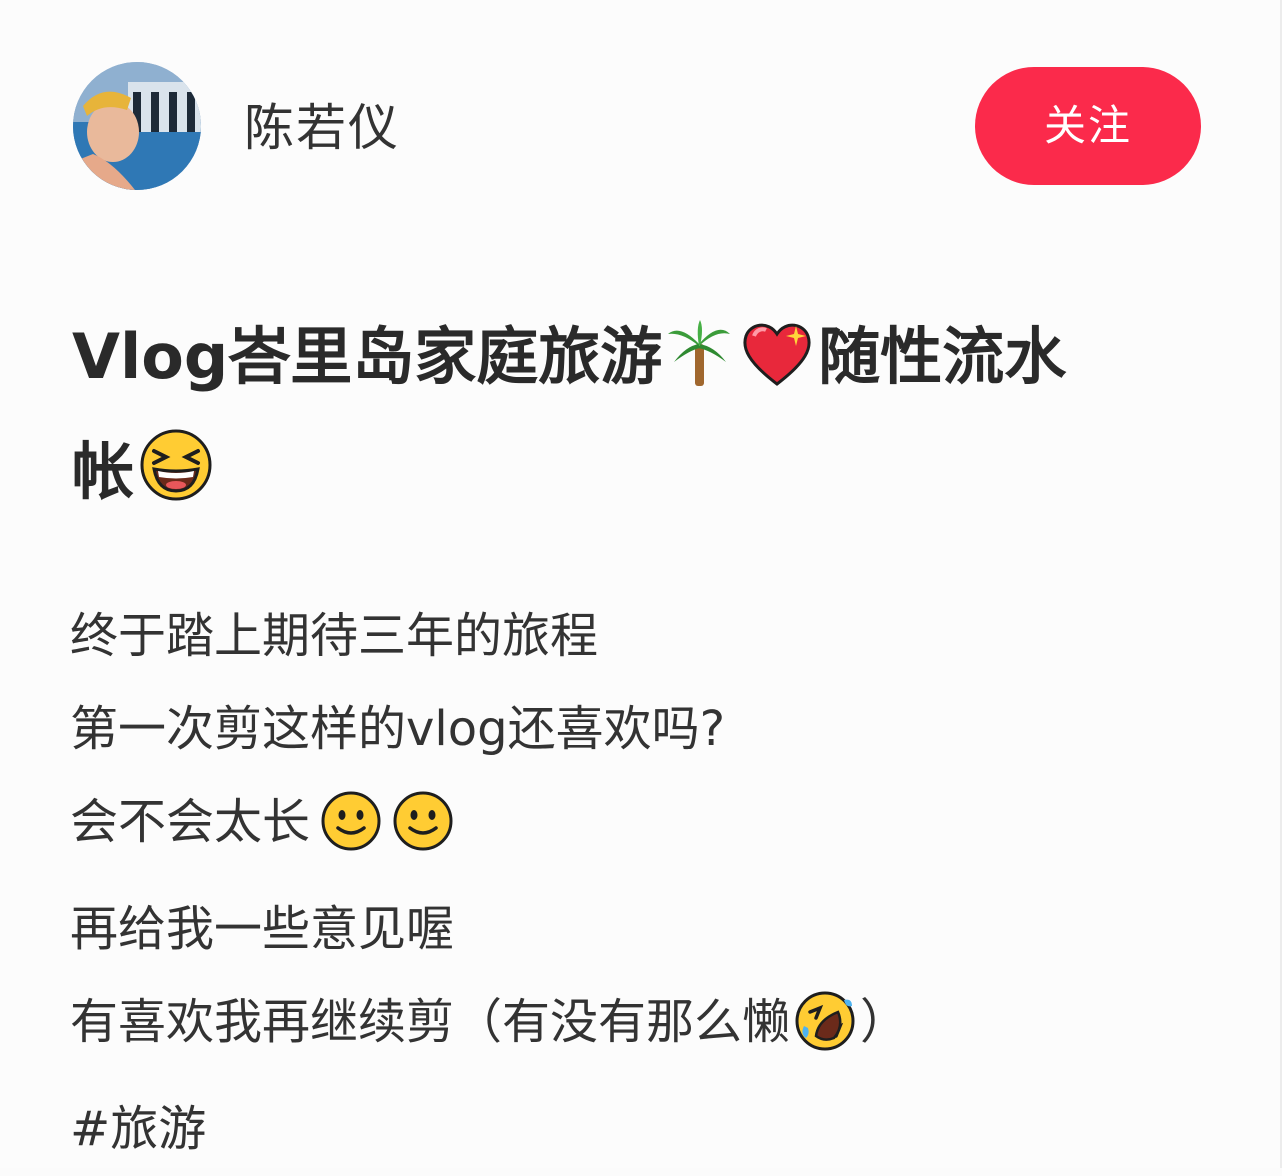  I want to click on body-line-4: 再给我一些意见喔, so click(262, 929).